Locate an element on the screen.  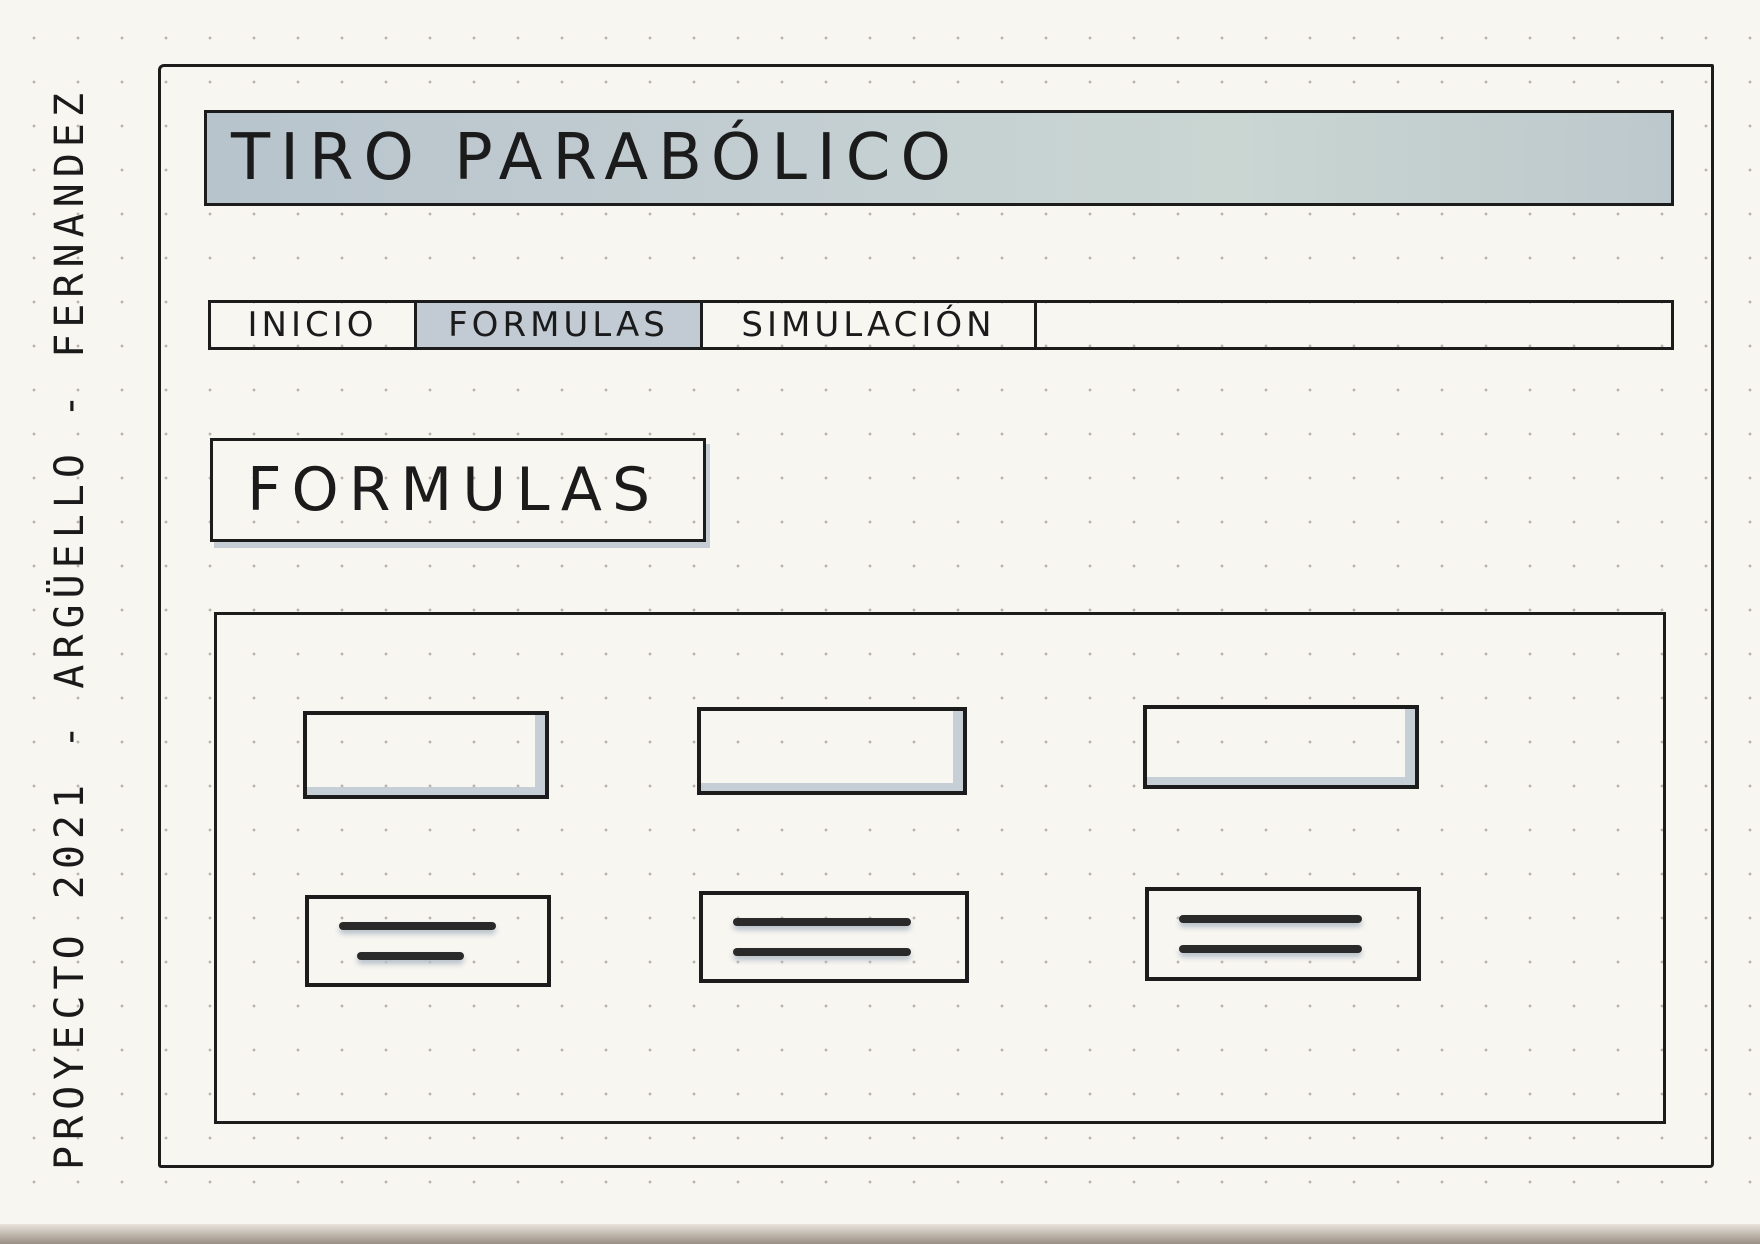
page-title: TIRO PARABÓLICO is located at coordinates (596, 158).